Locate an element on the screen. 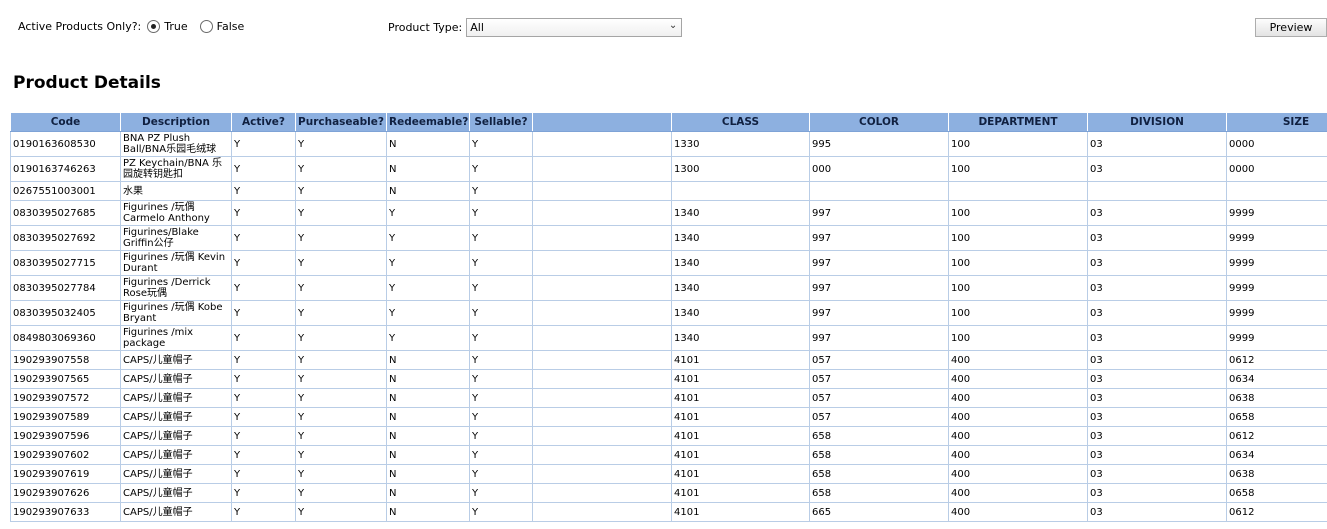 This screenshot has height=529, width=1327. cell-size: 0638 is located at coordinates (1276, 398).